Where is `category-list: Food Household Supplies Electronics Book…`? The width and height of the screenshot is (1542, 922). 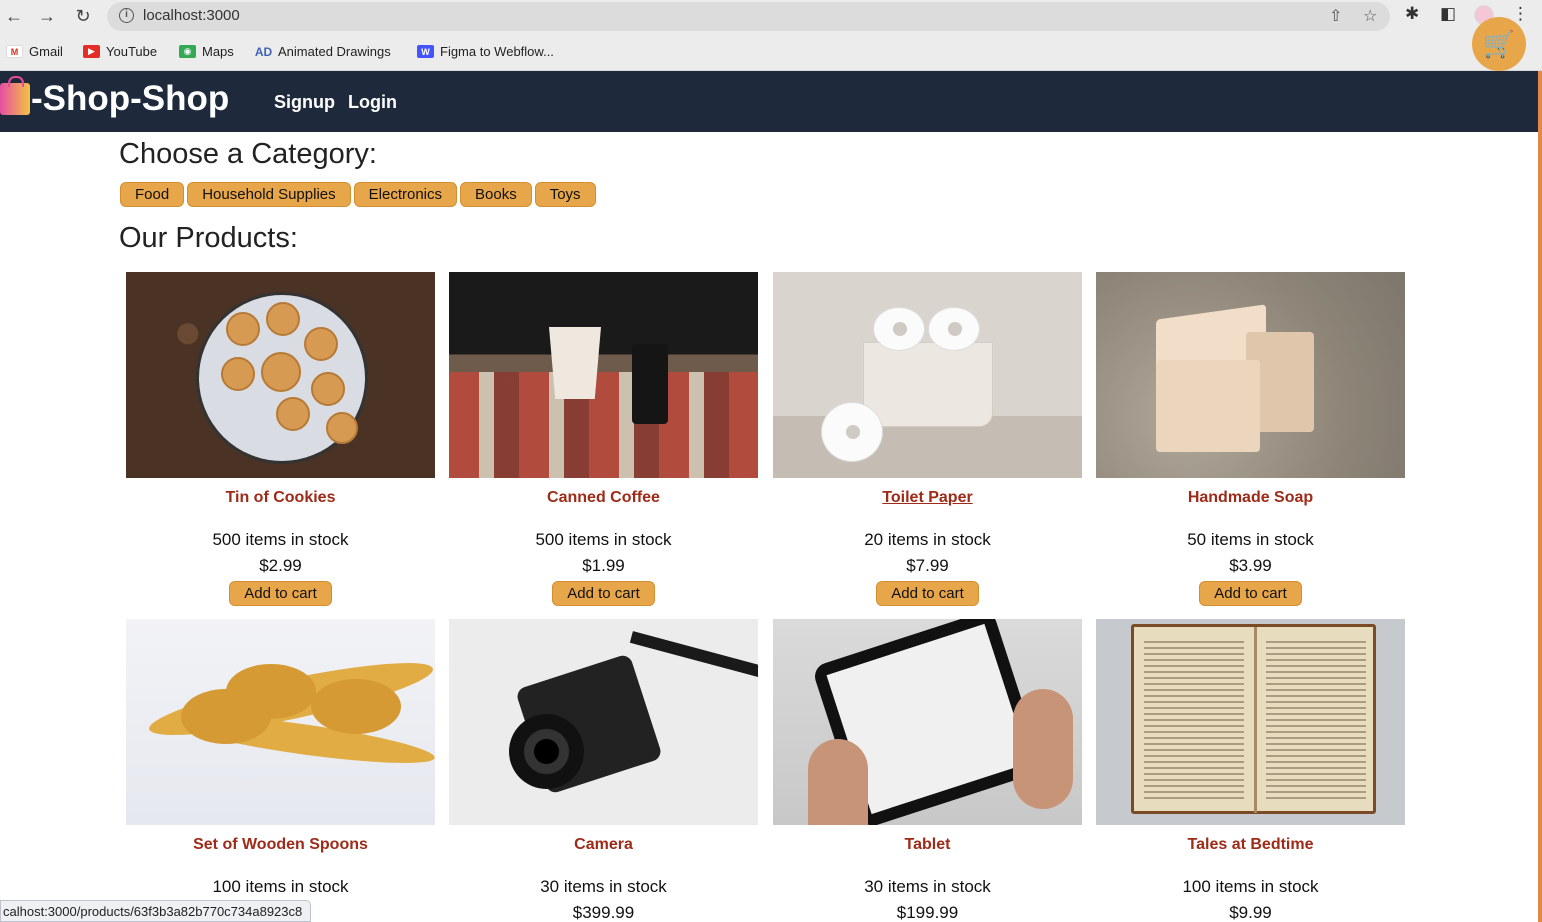 category-list: Food Household Supplies Electronics Book… is located at coordinates (358, 194).